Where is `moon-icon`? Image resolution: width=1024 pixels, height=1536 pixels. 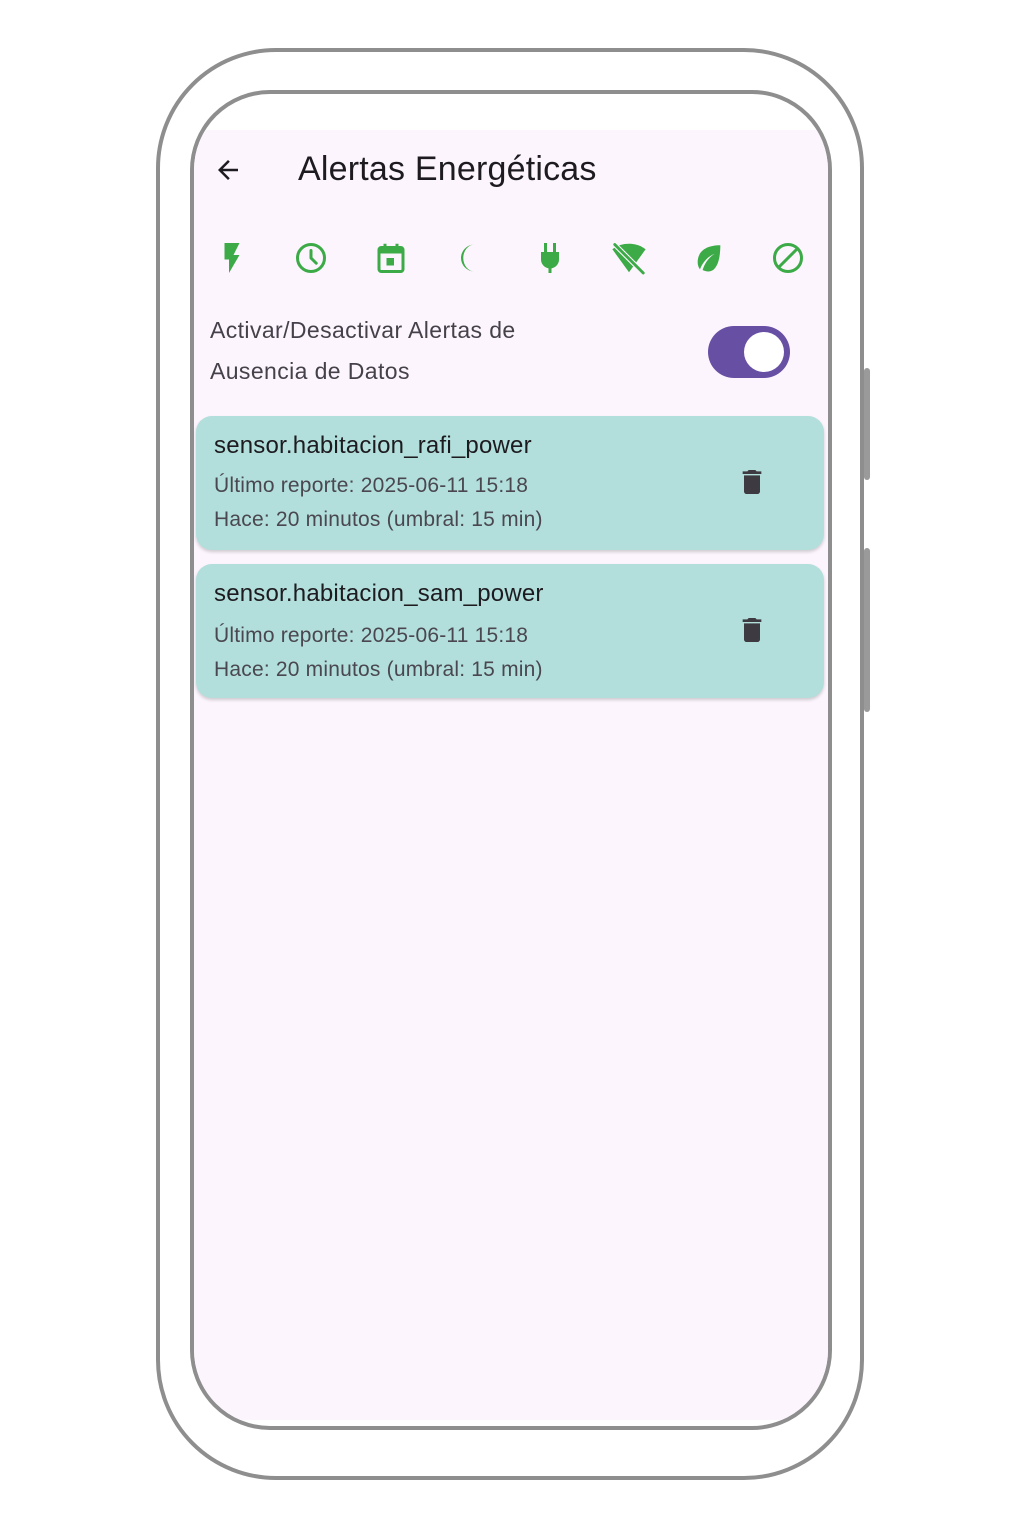
moon-icon is located at coordinates (468, 258).